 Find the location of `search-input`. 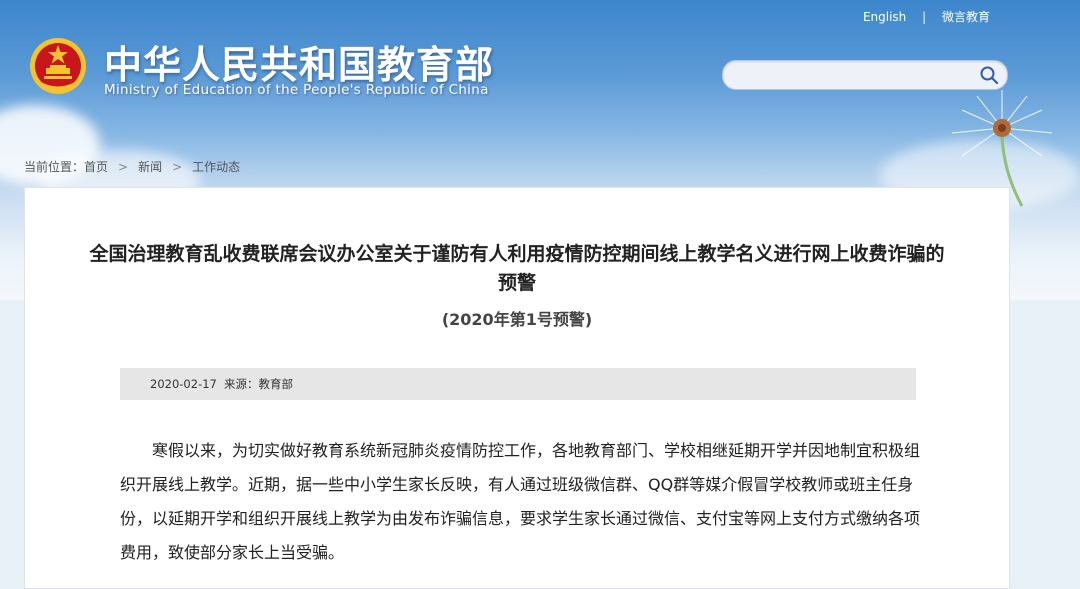

search-input is located at coordinates (857, 76).